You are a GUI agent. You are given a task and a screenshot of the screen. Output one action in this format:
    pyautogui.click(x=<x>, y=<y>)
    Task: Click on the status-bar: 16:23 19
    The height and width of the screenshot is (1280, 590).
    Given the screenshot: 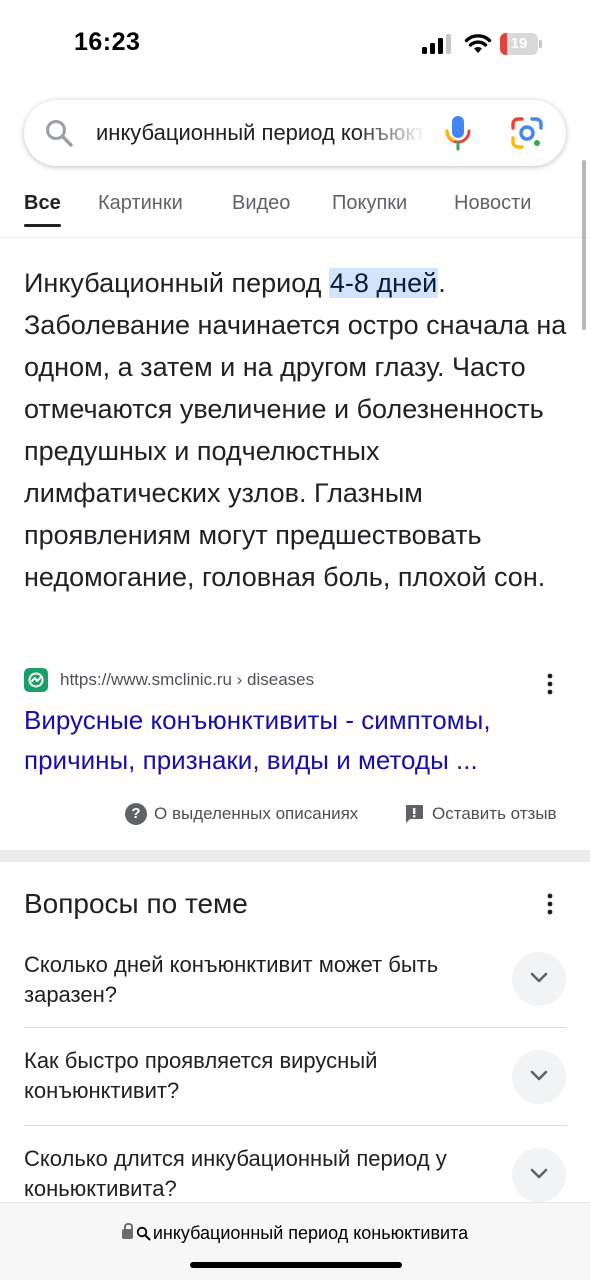 What is the action you would take?
    pyautogui.click(x=295, y=44)
    